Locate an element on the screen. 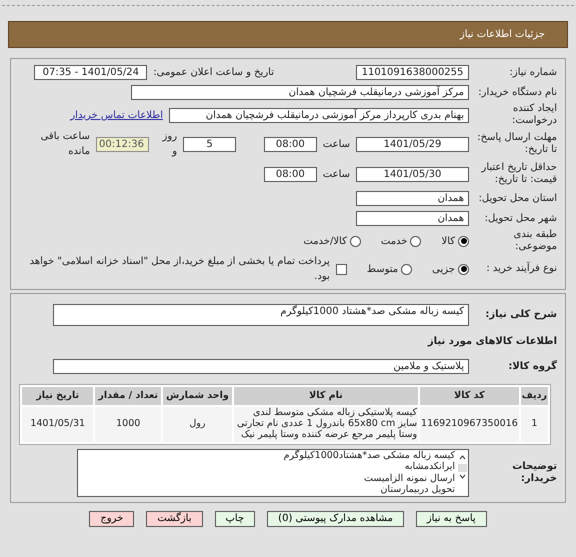 The image size is (576, 557). action-button: پاسخ به نیاز is located at coordinates (451, 518).